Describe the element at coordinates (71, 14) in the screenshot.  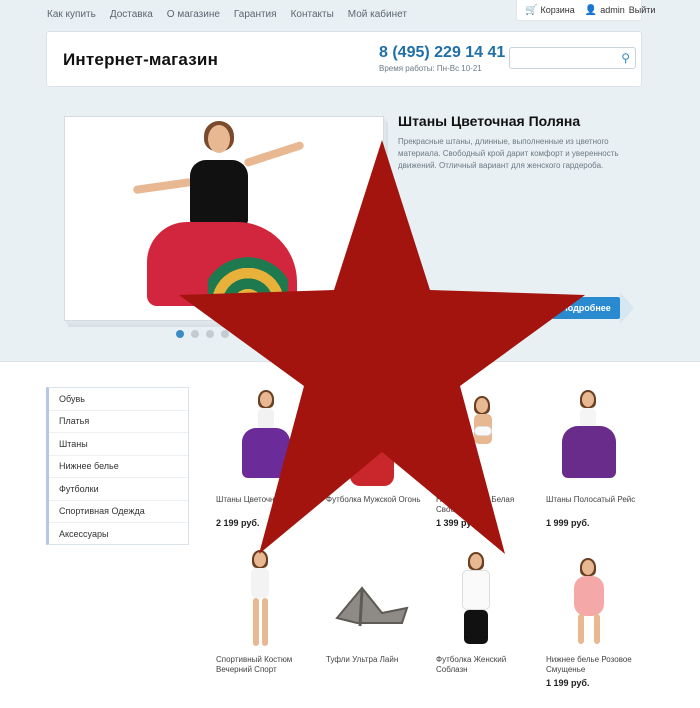
I see `nav-how-to-buy: Как купить` at that location.